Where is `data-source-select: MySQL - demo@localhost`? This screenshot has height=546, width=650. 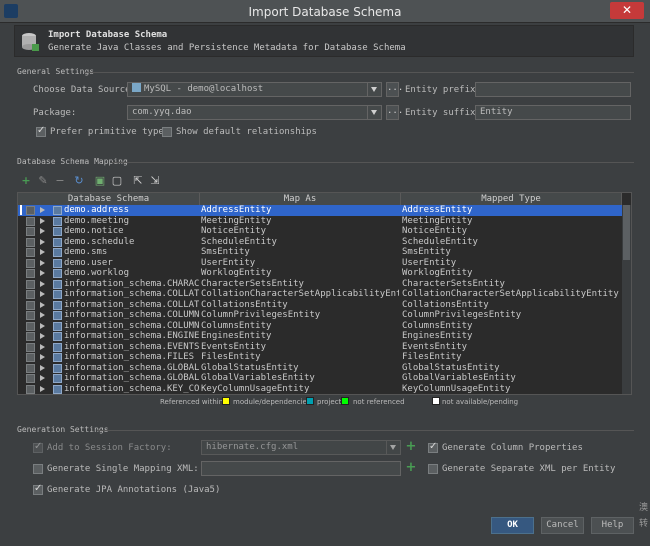
data-source-select: MySQL - demo@localhost is located at coordinates (254, 89).